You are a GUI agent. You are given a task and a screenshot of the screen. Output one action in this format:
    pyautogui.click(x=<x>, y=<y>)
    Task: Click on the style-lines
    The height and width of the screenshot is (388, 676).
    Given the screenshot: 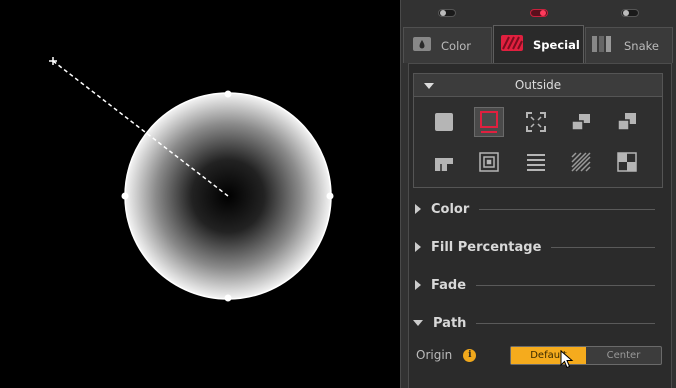 What is the action you would take?
    pyautogui.click(x=536, y=162)
    